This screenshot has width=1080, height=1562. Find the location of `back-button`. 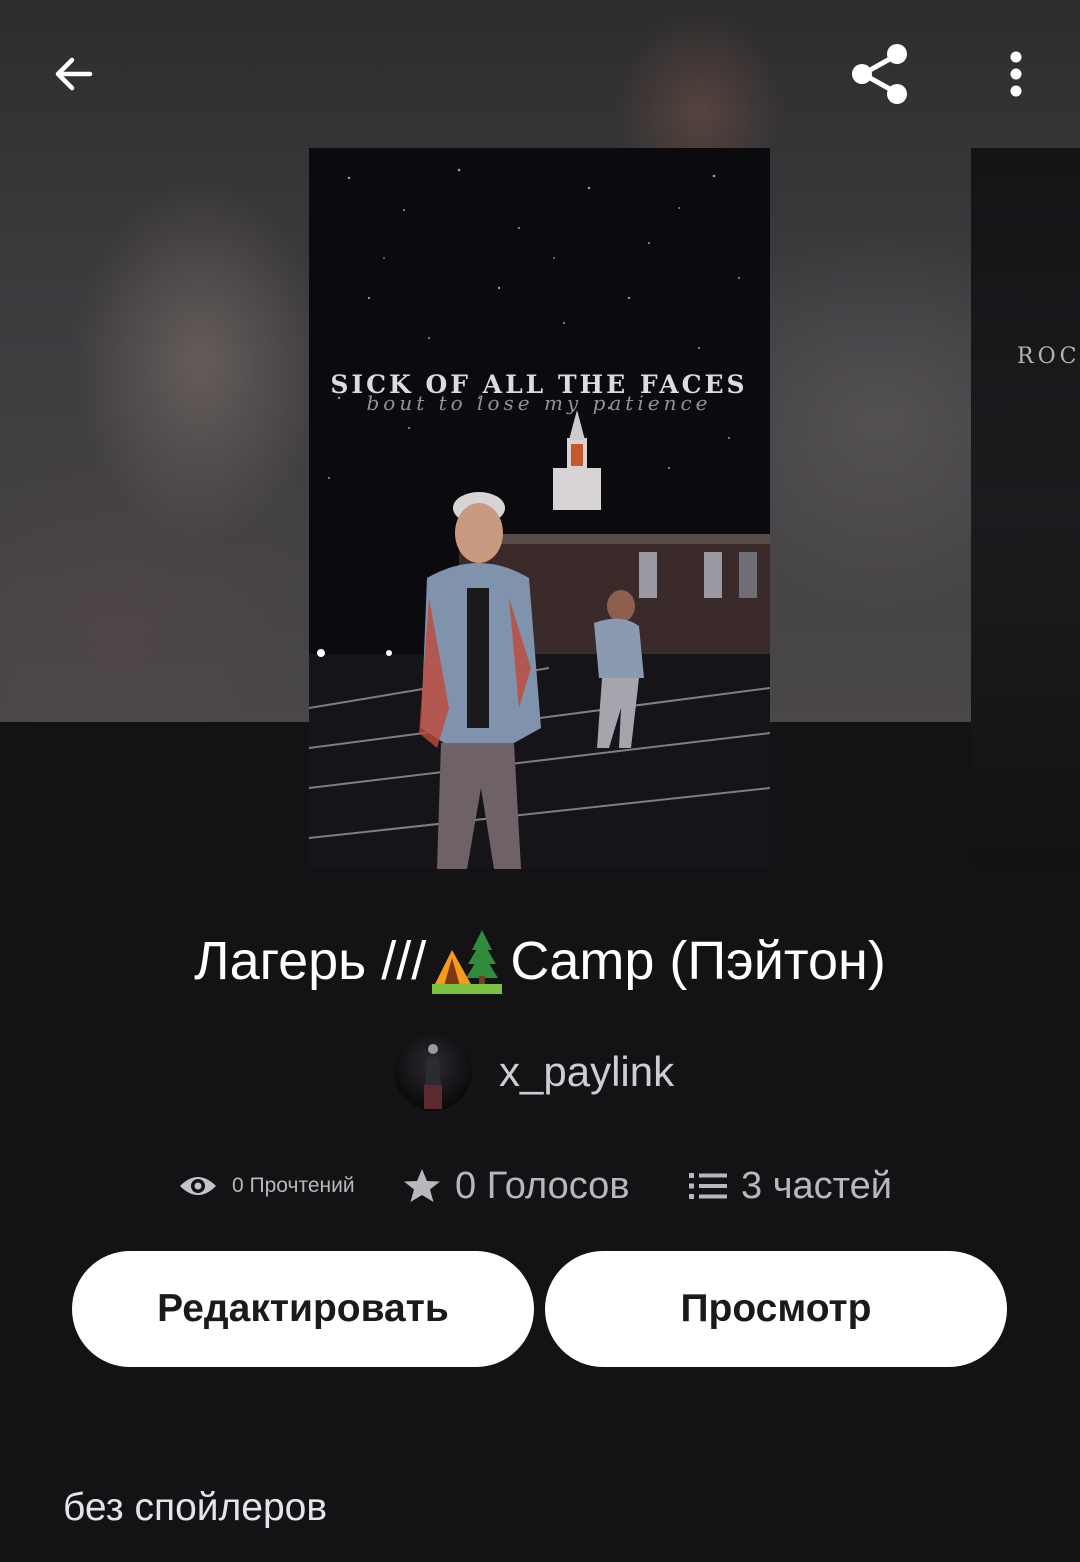

back-button is located at coordinates (74, 74).